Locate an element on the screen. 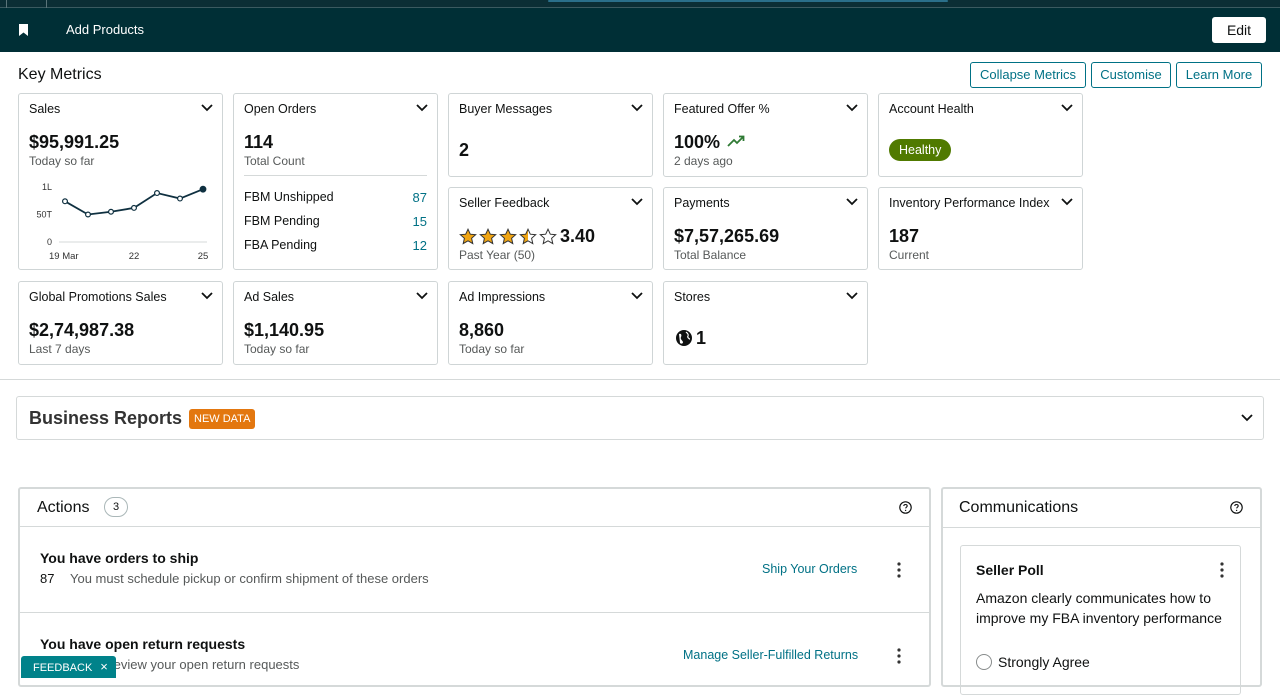 This screenshot has height=699, width=1280. ad-impressions-card: Ad Impressions 8,860 Today so far is located at coordinates (550, 323).